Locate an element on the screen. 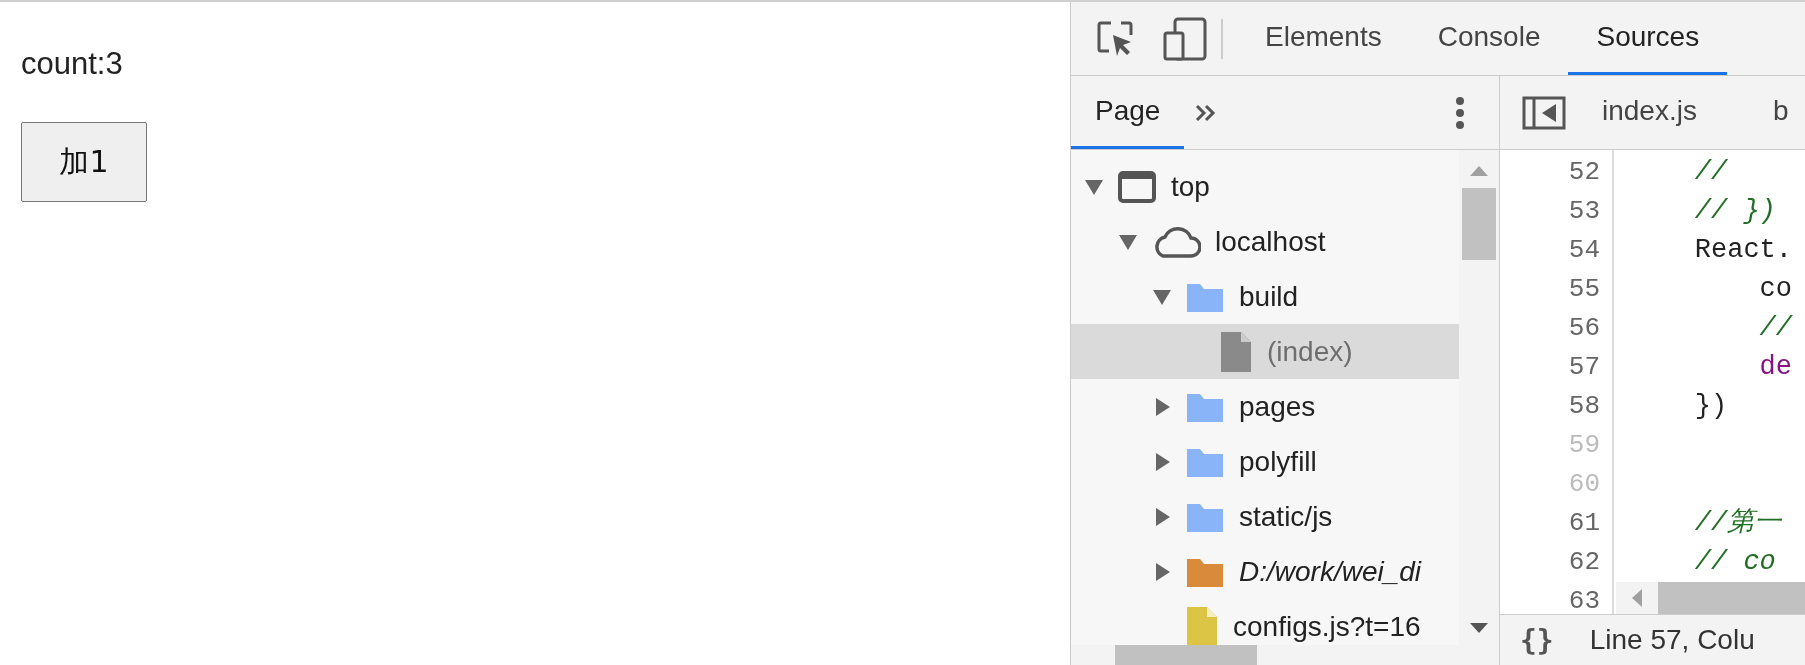 The width and height of the screenshot is (1805, 665). file-tab: index.js is located at coordinates (1631, 112).